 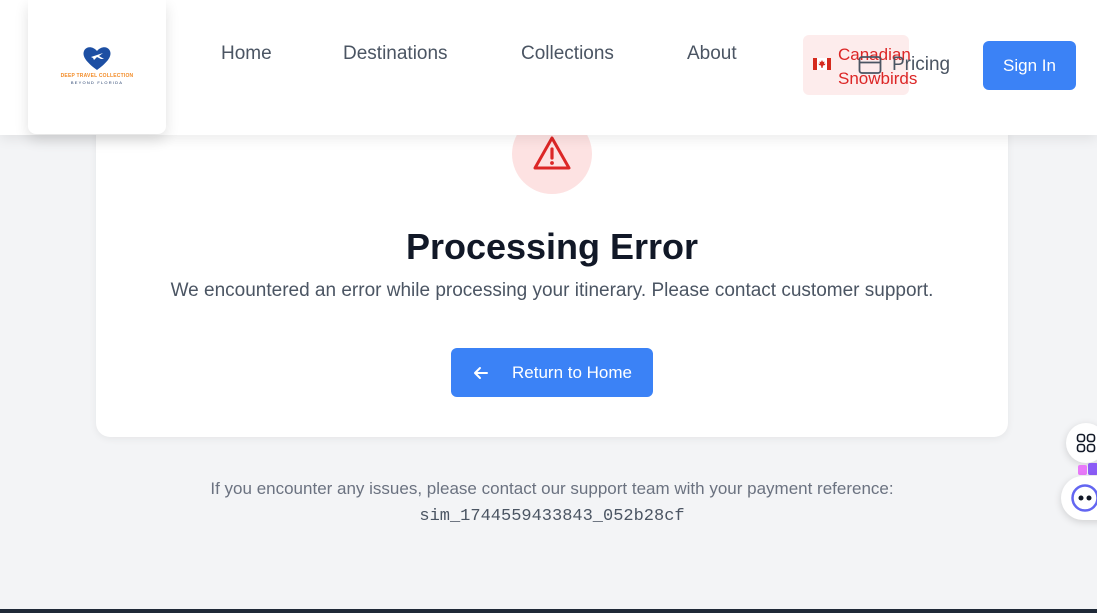 What do you see at coordinates (1084, 498) in the screenshot?
I see `assistant-bot-icon` at bounding box center [1084, 498].